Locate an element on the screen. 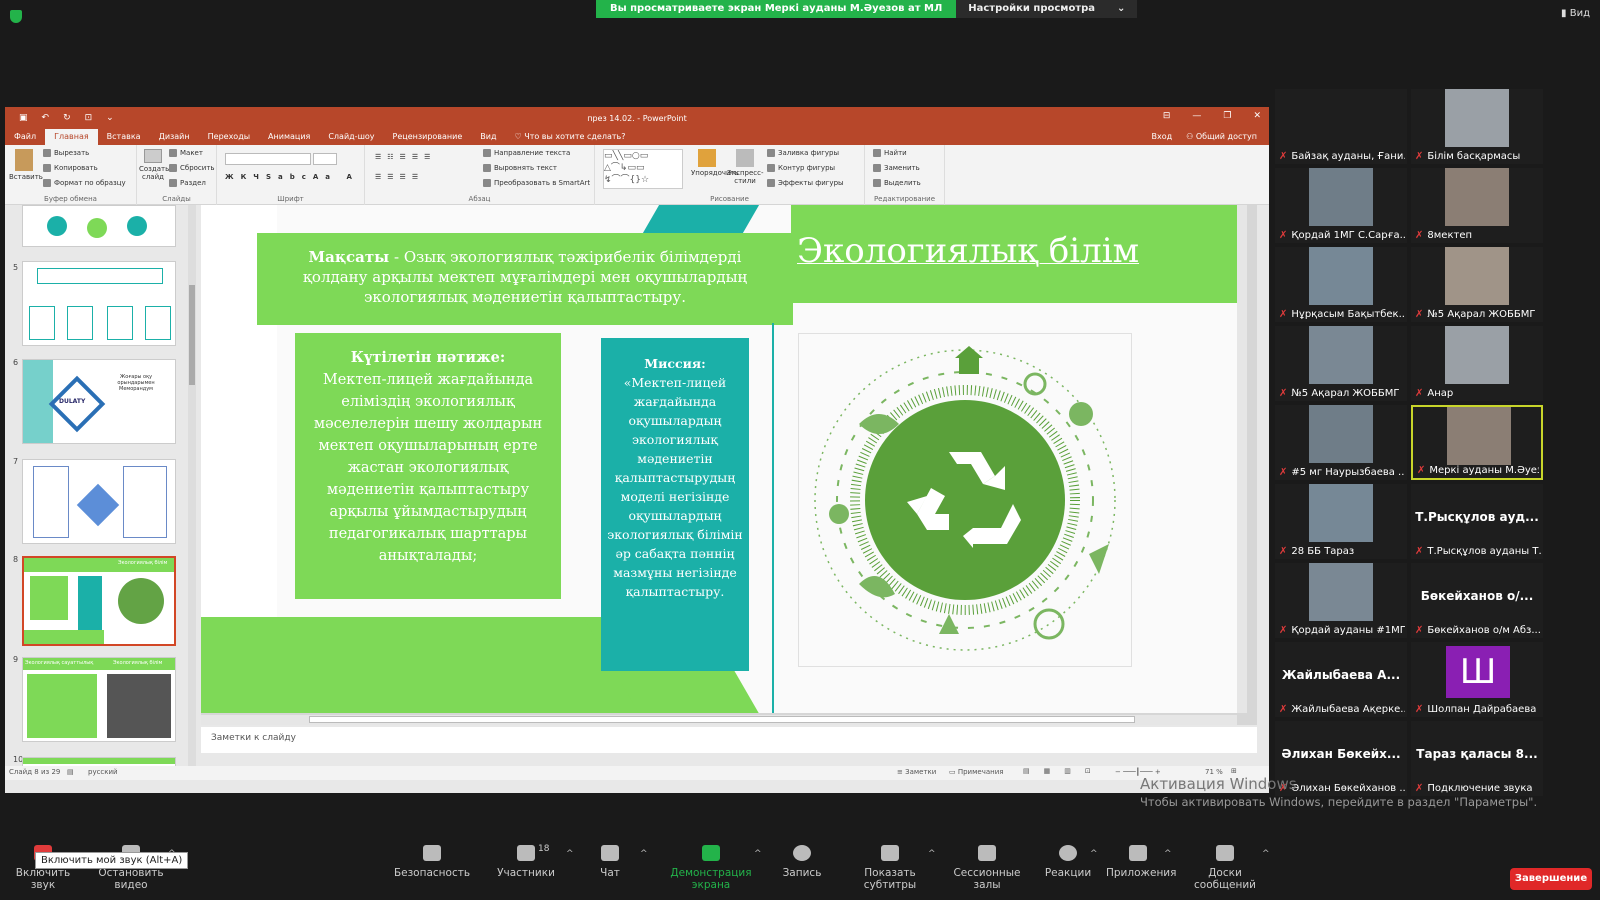 This screenshot has width=1600, height=900. sign-in-link: Вход is located at coordinates (1161, 136).